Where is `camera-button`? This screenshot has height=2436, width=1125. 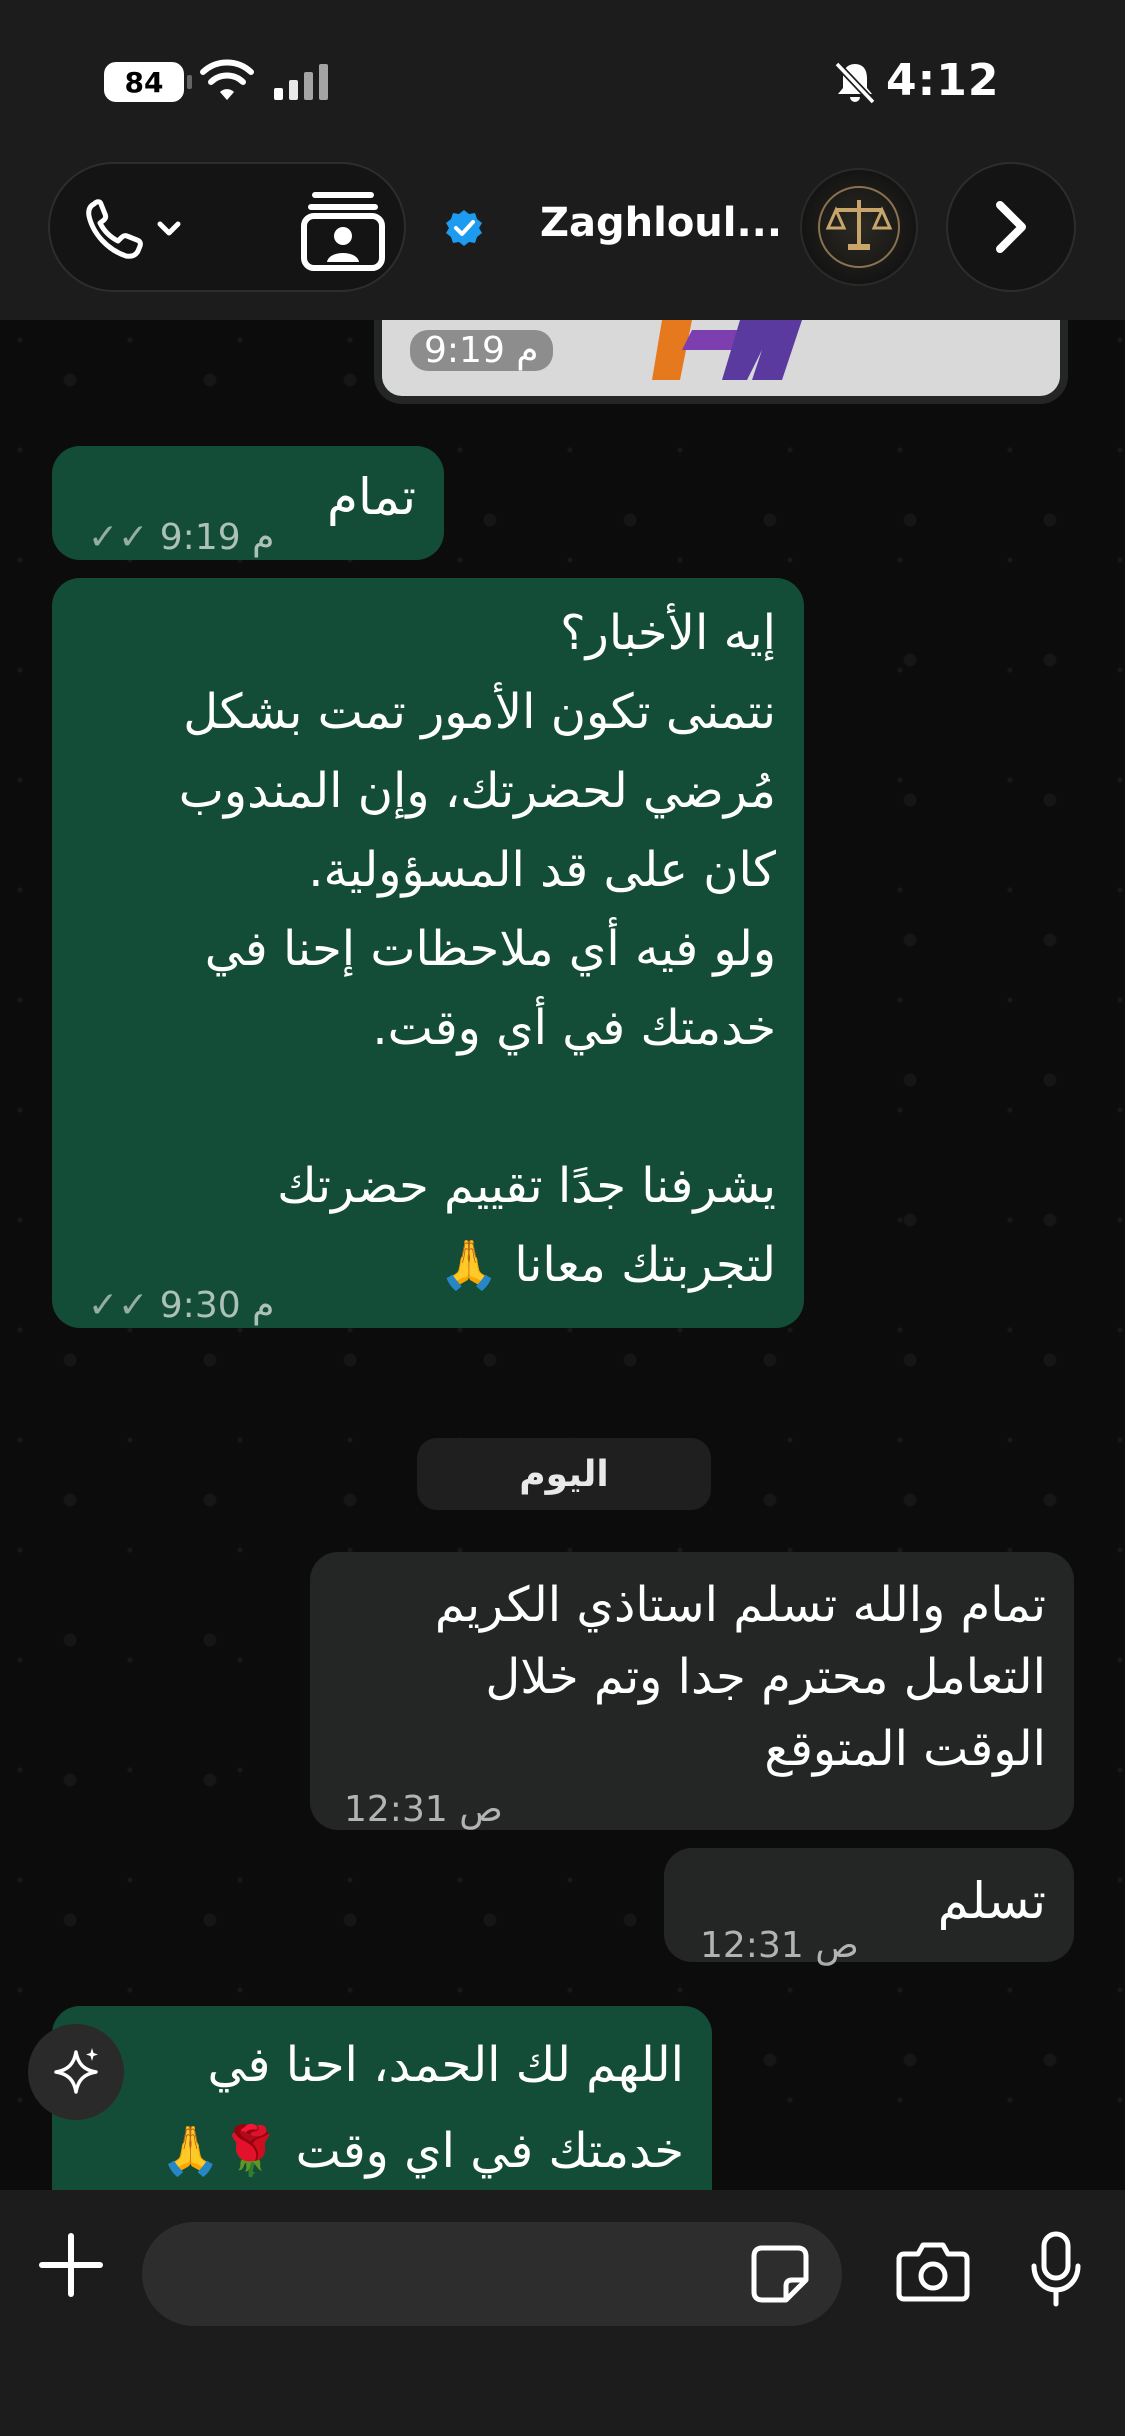 camera-button is located at coordinates (933, 2271).